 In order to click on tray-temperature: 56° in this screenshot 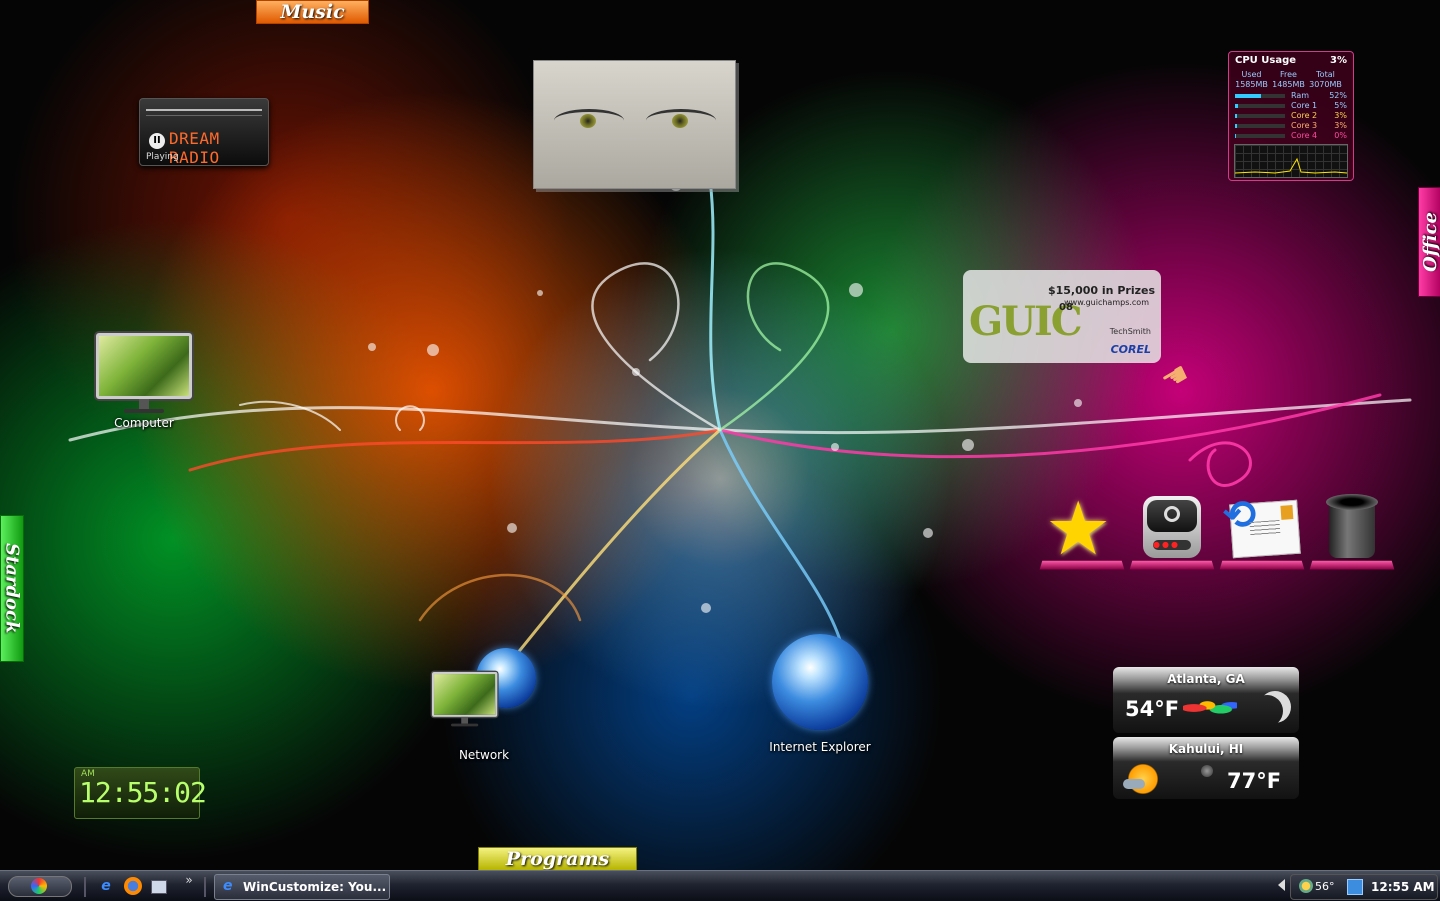, I will do `click(1325, 886)`.